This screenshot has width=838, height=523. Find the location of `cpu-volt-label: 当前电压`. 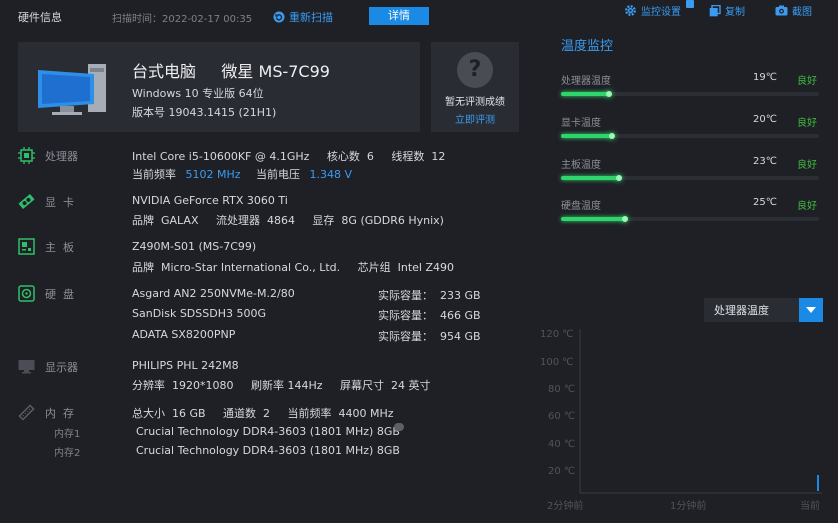

cpu-volt-label: 当前电压 is located at coordinates (278, 174).